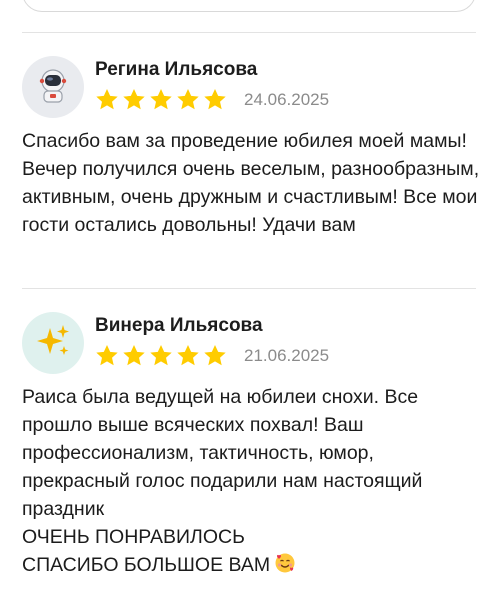  I want to click on astronaut-icon, so click(53, 87).